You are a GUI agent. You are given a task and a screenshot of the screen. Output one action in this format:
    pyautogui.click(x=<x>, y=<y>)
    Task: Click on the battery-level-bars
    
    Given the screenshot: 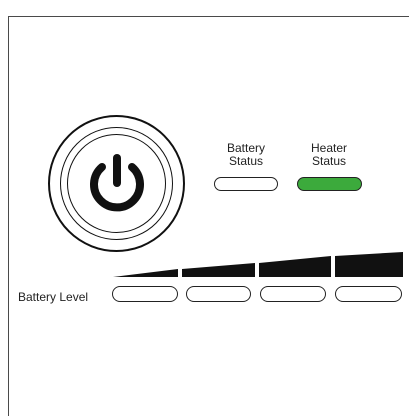 What is the action you would take?
    pyautogui.click(x=258, y=264)
    